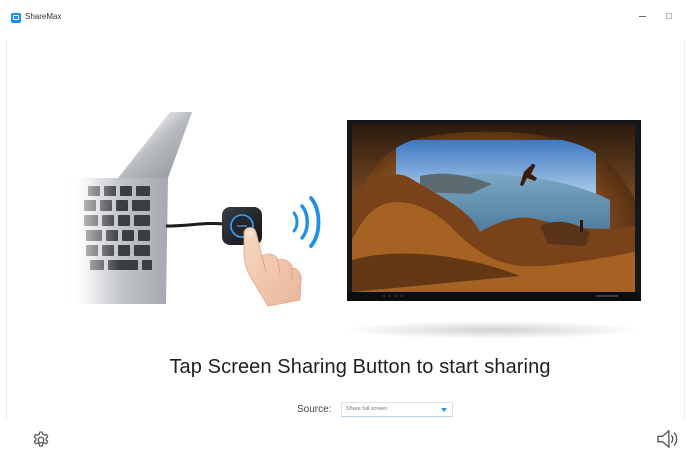 The image size is (691, 452). Describe the element at coordinates (126, 208) in the screenshot. I see `laptop-illustration` at that location.